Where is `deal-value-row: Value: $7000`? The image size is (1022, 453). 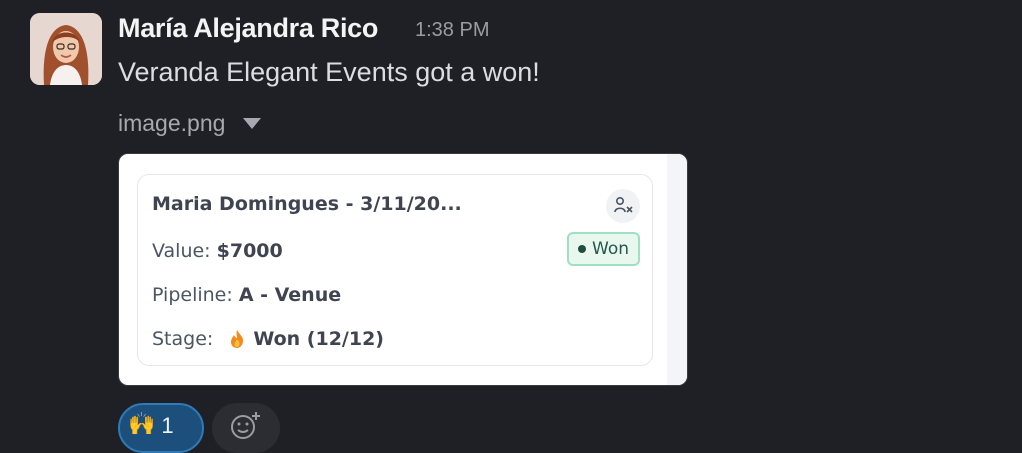
deal-value-row: Value: $7000 is located at coordinates (217, 251).